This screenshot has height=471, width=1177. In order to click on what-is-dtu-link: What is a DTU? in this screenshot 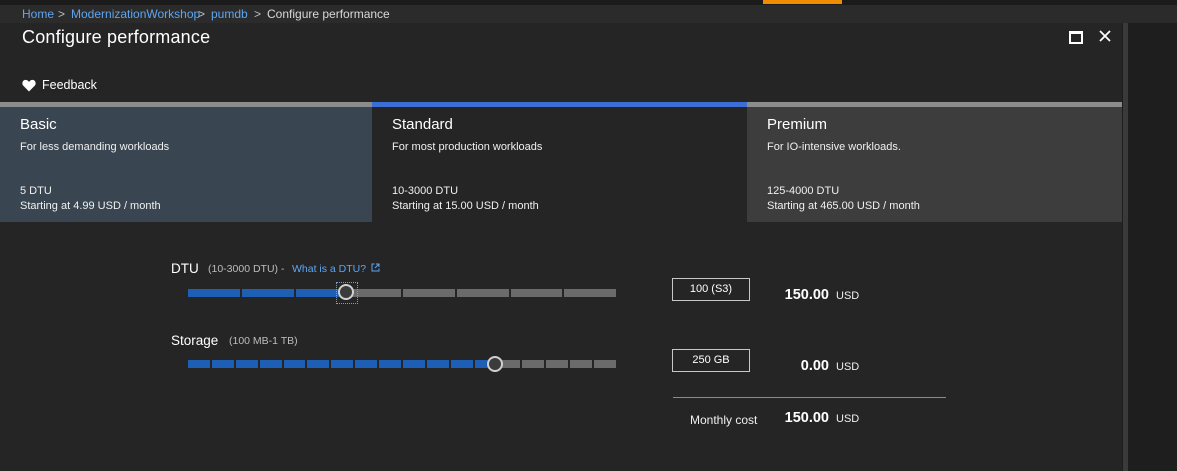, I will do `click(336, 269)`.